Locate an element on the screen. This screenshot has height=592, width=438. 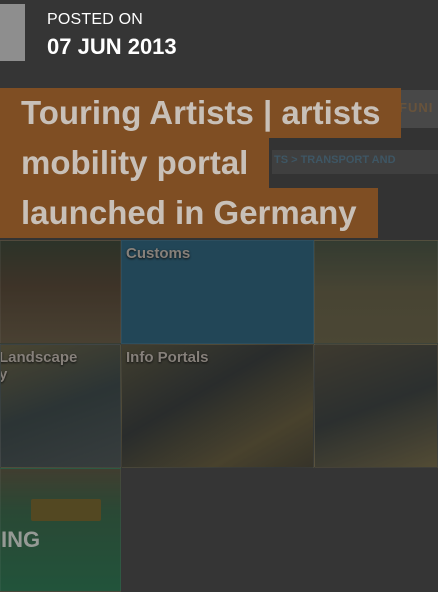
post-title-line: mobility portal is located at coordinates (135, 163).